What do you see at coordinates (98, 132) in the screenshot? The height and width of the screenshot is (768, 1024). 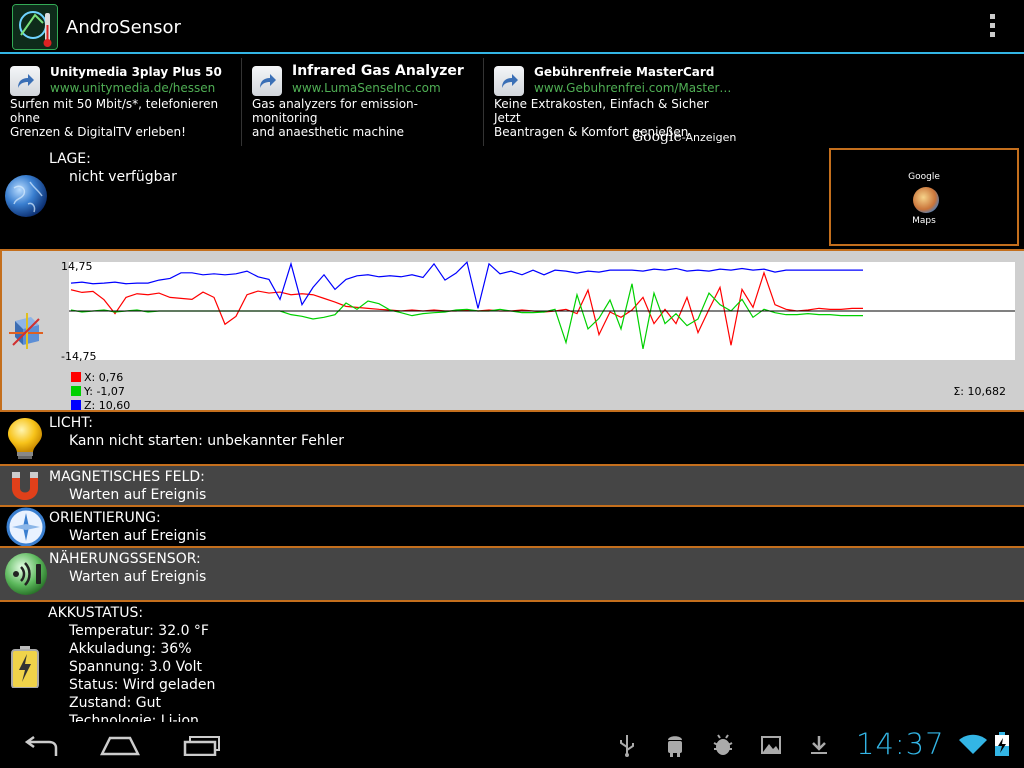 I see `ad-description-line: Grenzen & DigitalTV erleben!` at bounding box center [98, 132].